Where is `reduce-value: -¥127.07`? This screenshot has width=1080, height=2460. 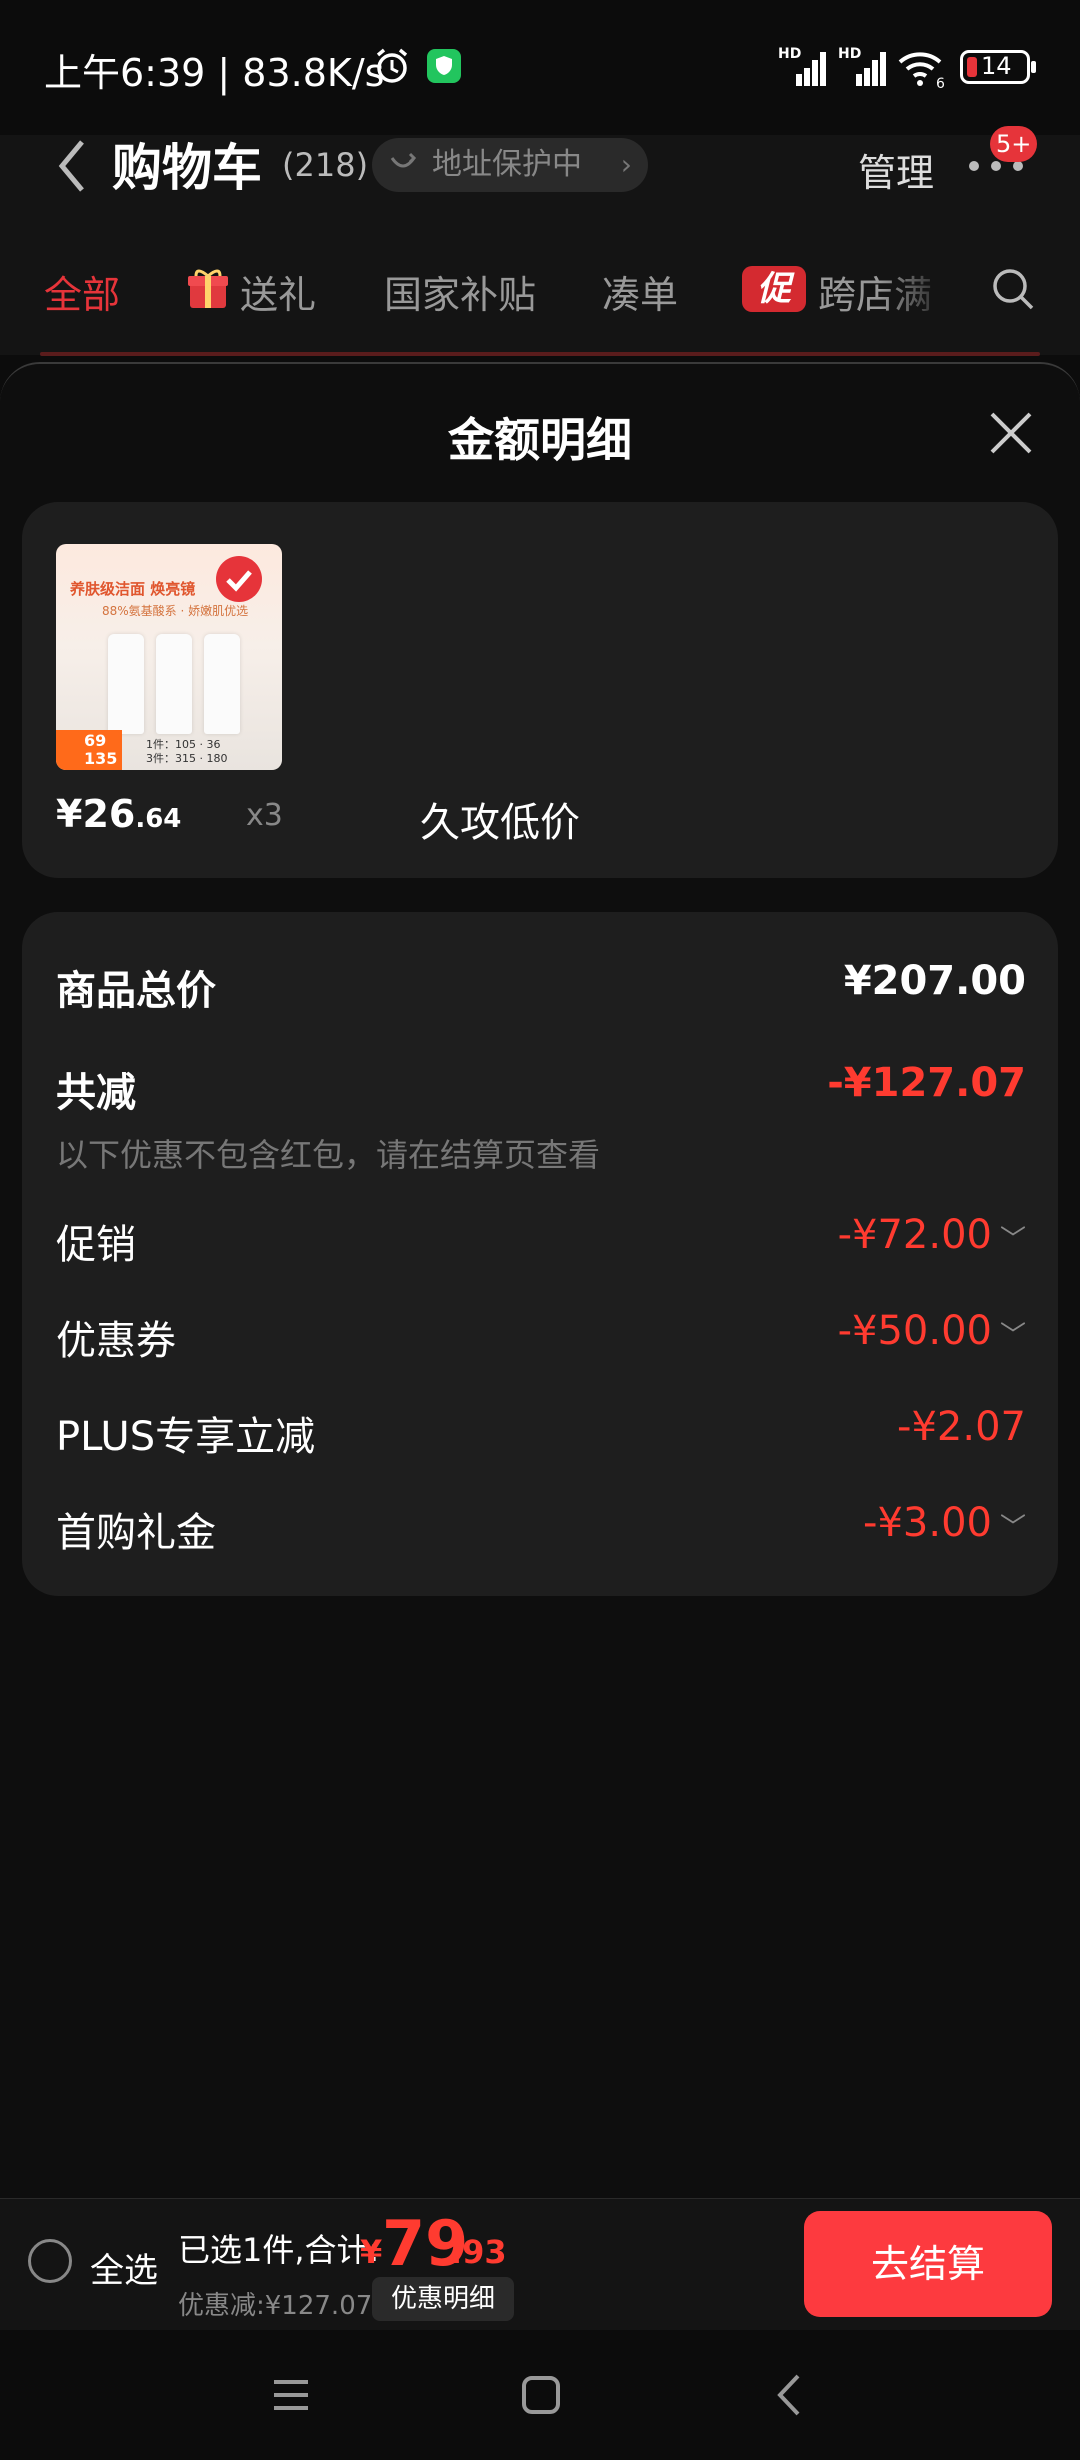 reduce-value: -¥127.07 is located at coordinates (926, 1083).